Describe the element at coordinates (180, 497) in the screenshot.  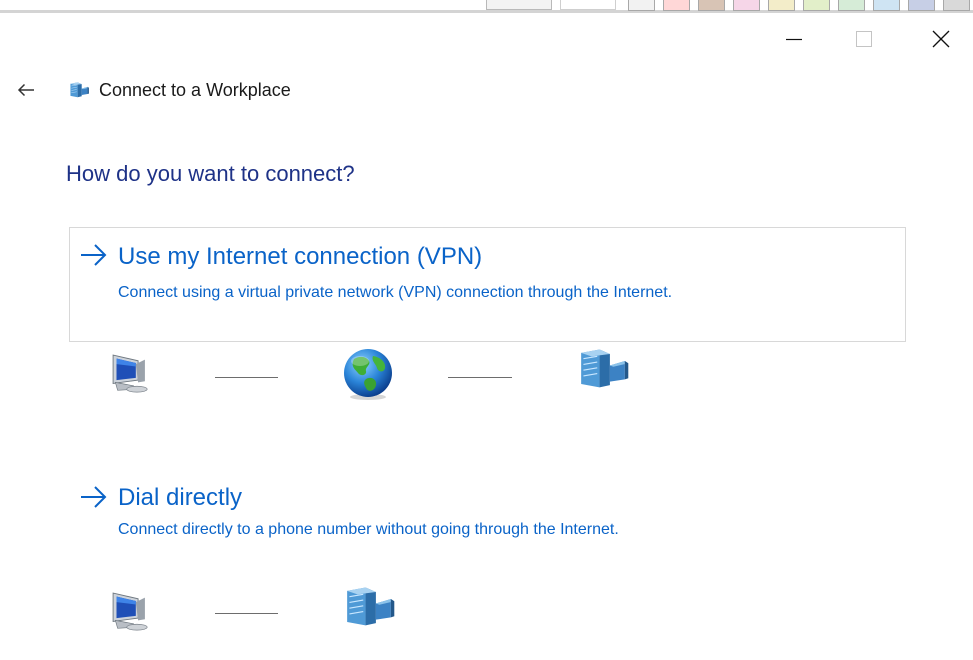
I see `dial-option-title: Dial directly` at that location.